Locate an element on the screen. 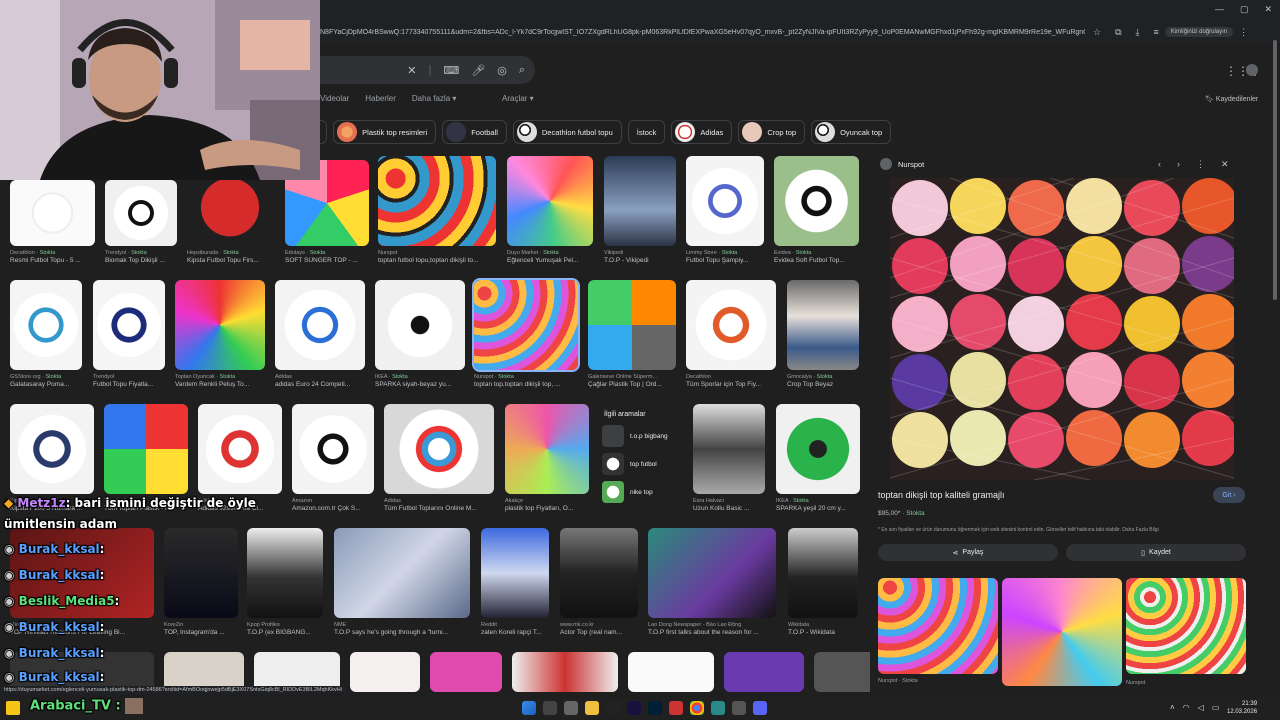  close-icon: ✕ is located at coordinates (1225, 164).